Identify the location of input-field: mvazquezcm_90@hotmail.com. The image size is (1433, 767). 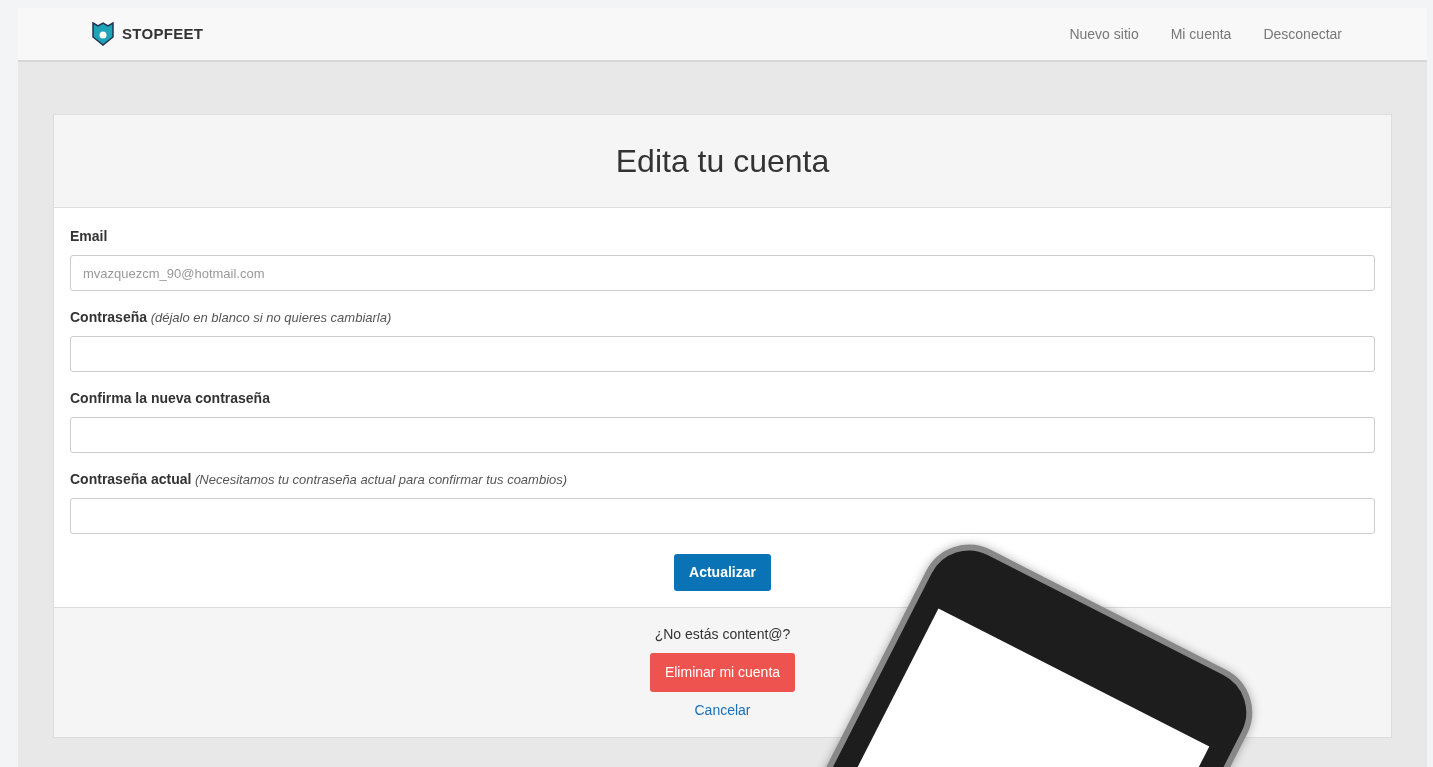
(722, 273).